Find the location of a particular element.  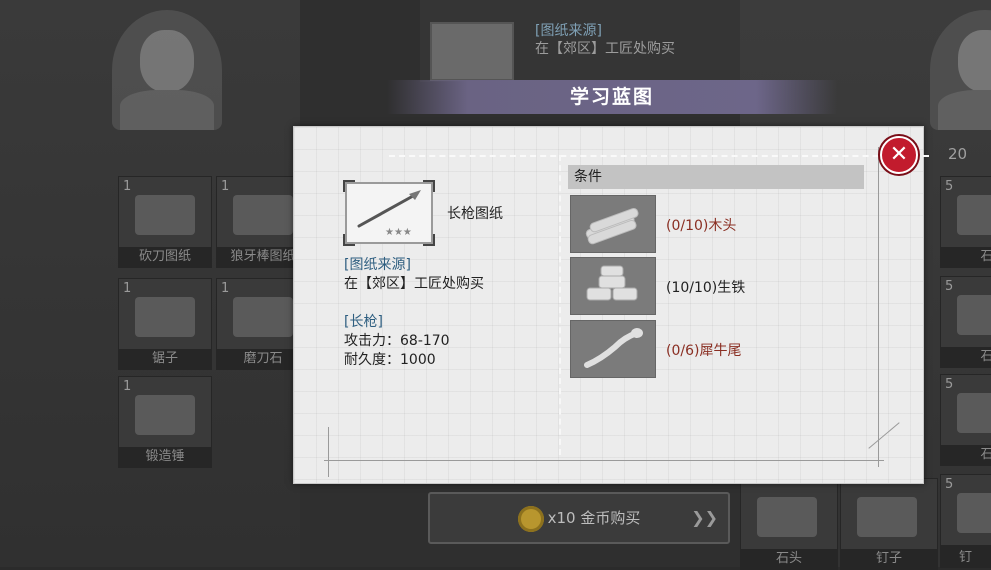

material-row: (10/10)生铁 is located at coordinates (720, 286).